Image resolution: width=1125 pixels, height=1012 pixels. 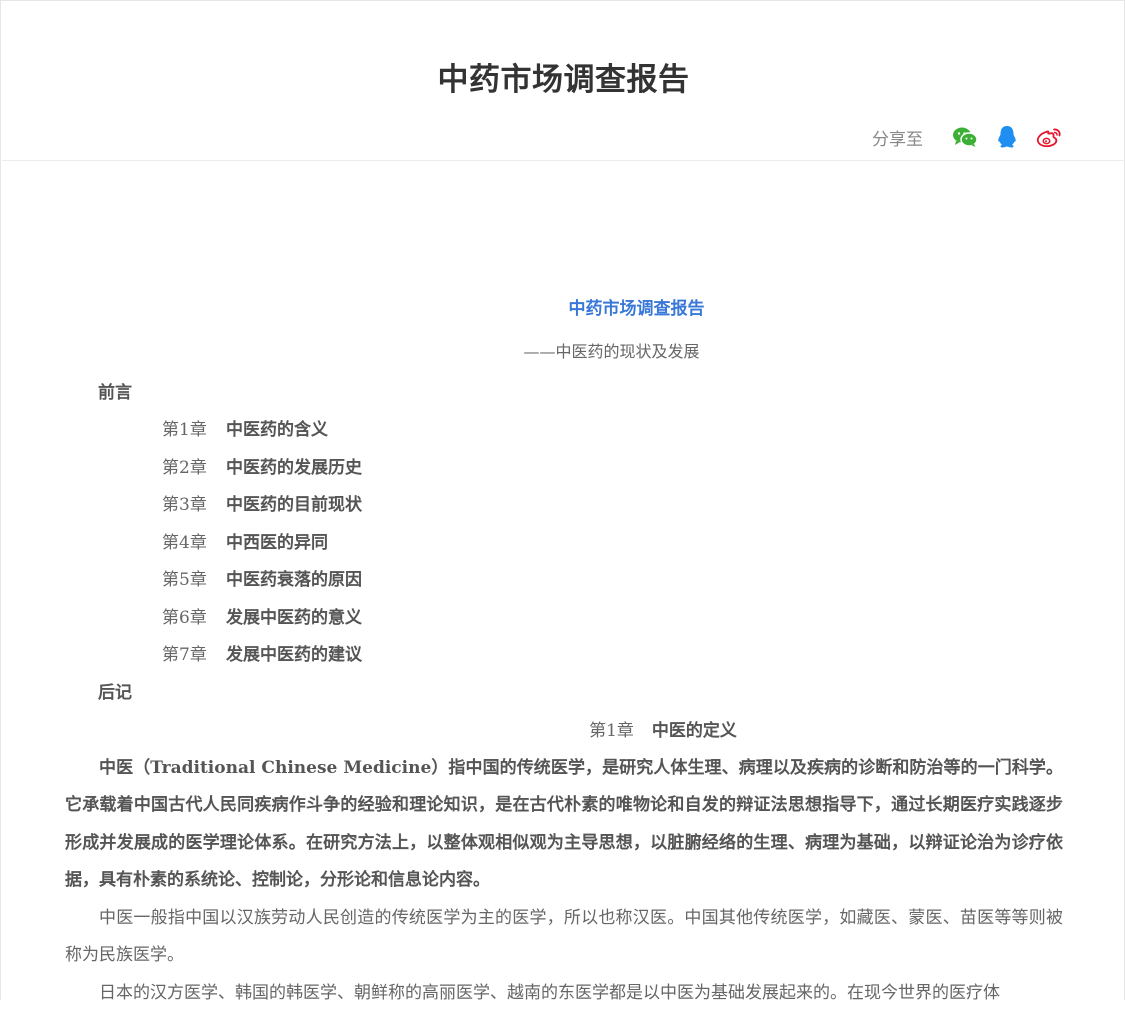 What do you see at coordinates (564, 469) in the screenshot?
I see `toc-item: 第2章中医药的发展历史` at bounding box center [564, 469].